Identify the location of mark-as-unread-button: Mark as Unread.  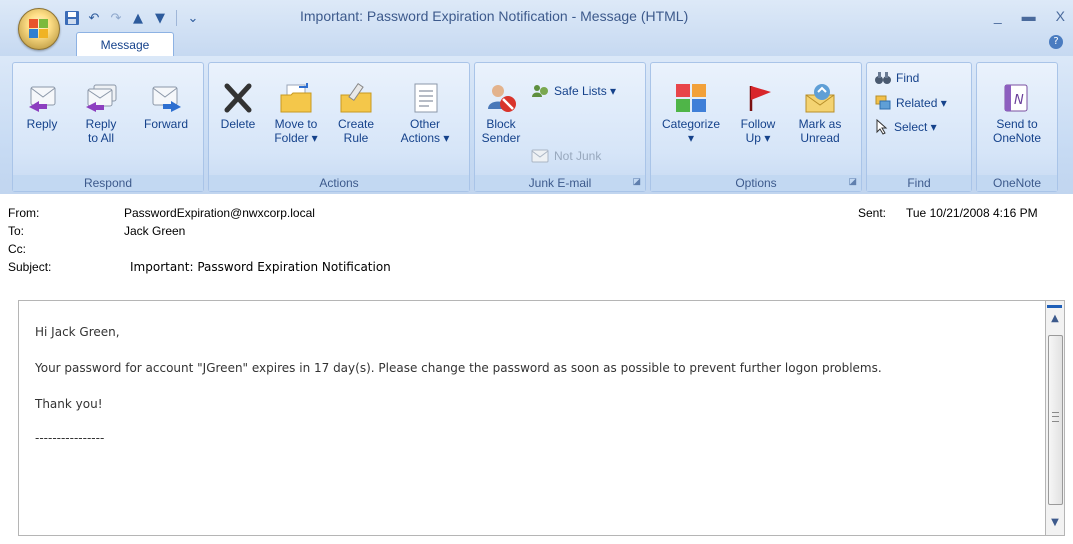
(820, 114).